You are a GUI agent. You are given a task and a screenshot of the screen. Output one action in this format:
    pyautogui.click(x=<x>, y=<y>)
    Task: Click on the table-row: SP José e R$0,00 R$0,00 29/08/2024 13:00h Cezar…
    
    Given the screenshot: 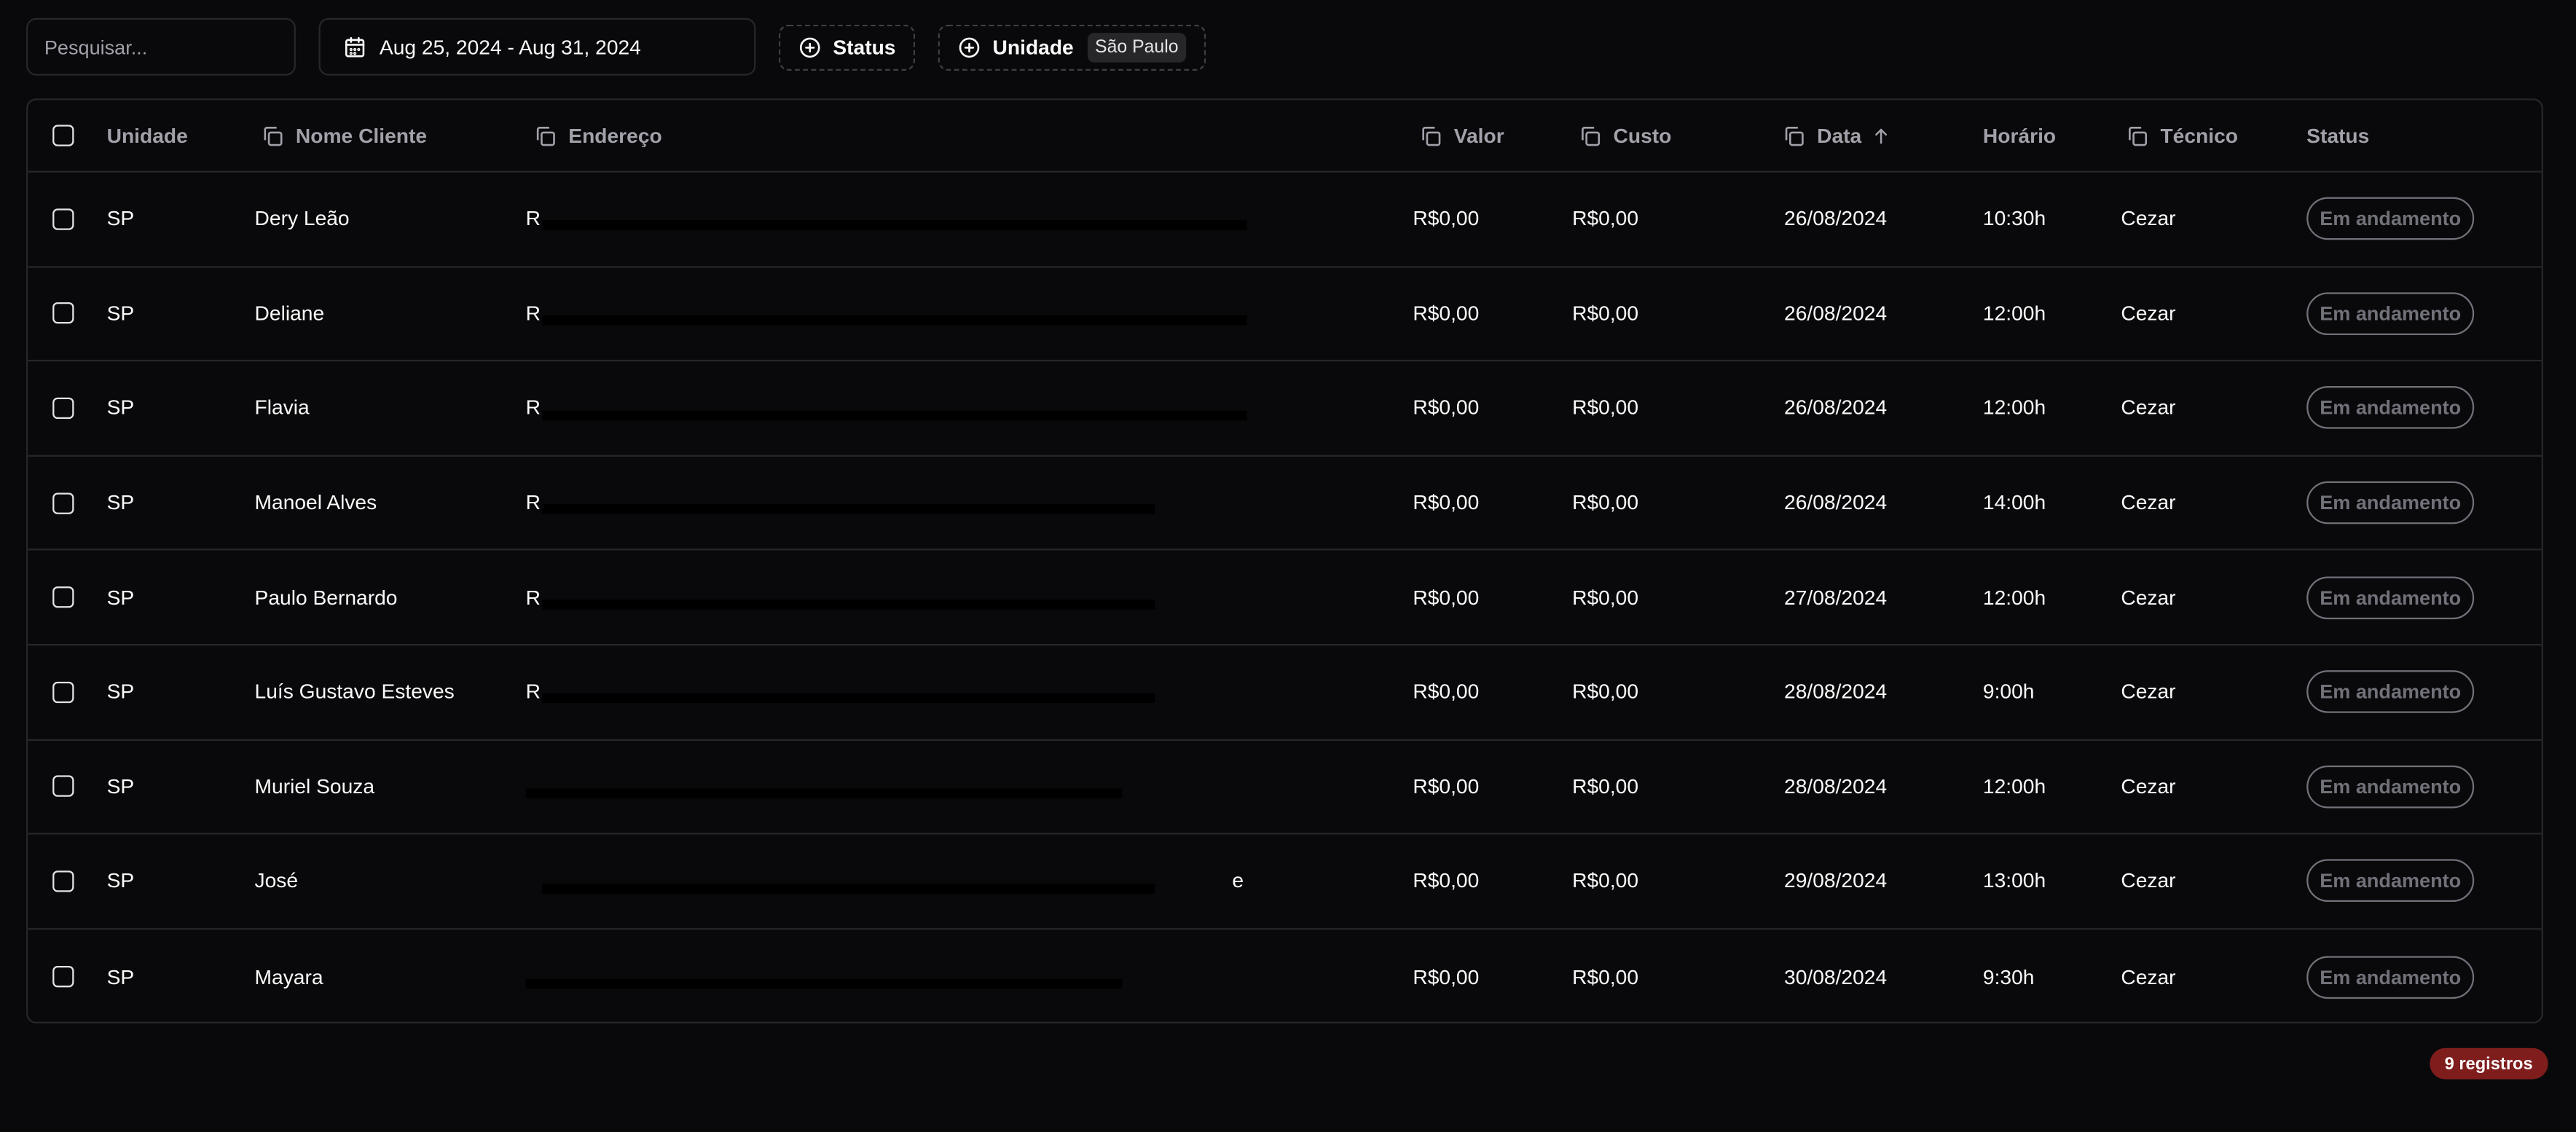 What is the action you would take?
    pyautogui.click(x=1285, y=882)
    